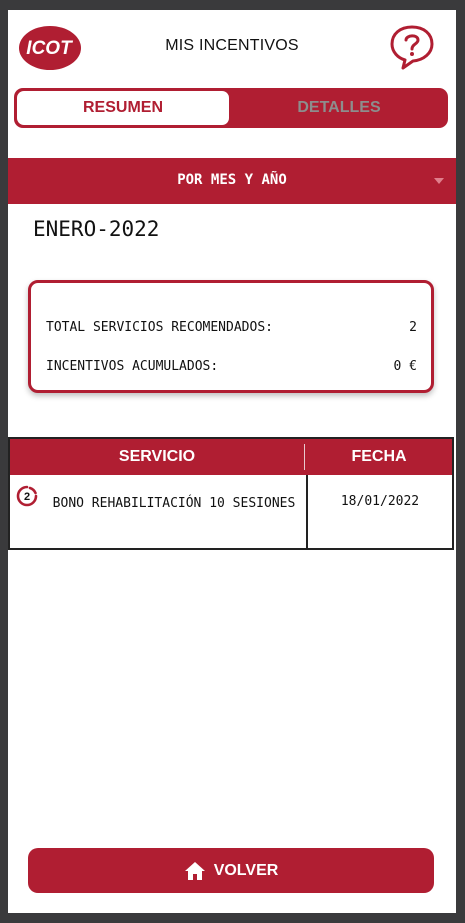 This screenshot has height=923, width=465. I want to click on total-services-row: TOTAL SERVICIOS RECOMENDADOS: 2, so click(231, 329).